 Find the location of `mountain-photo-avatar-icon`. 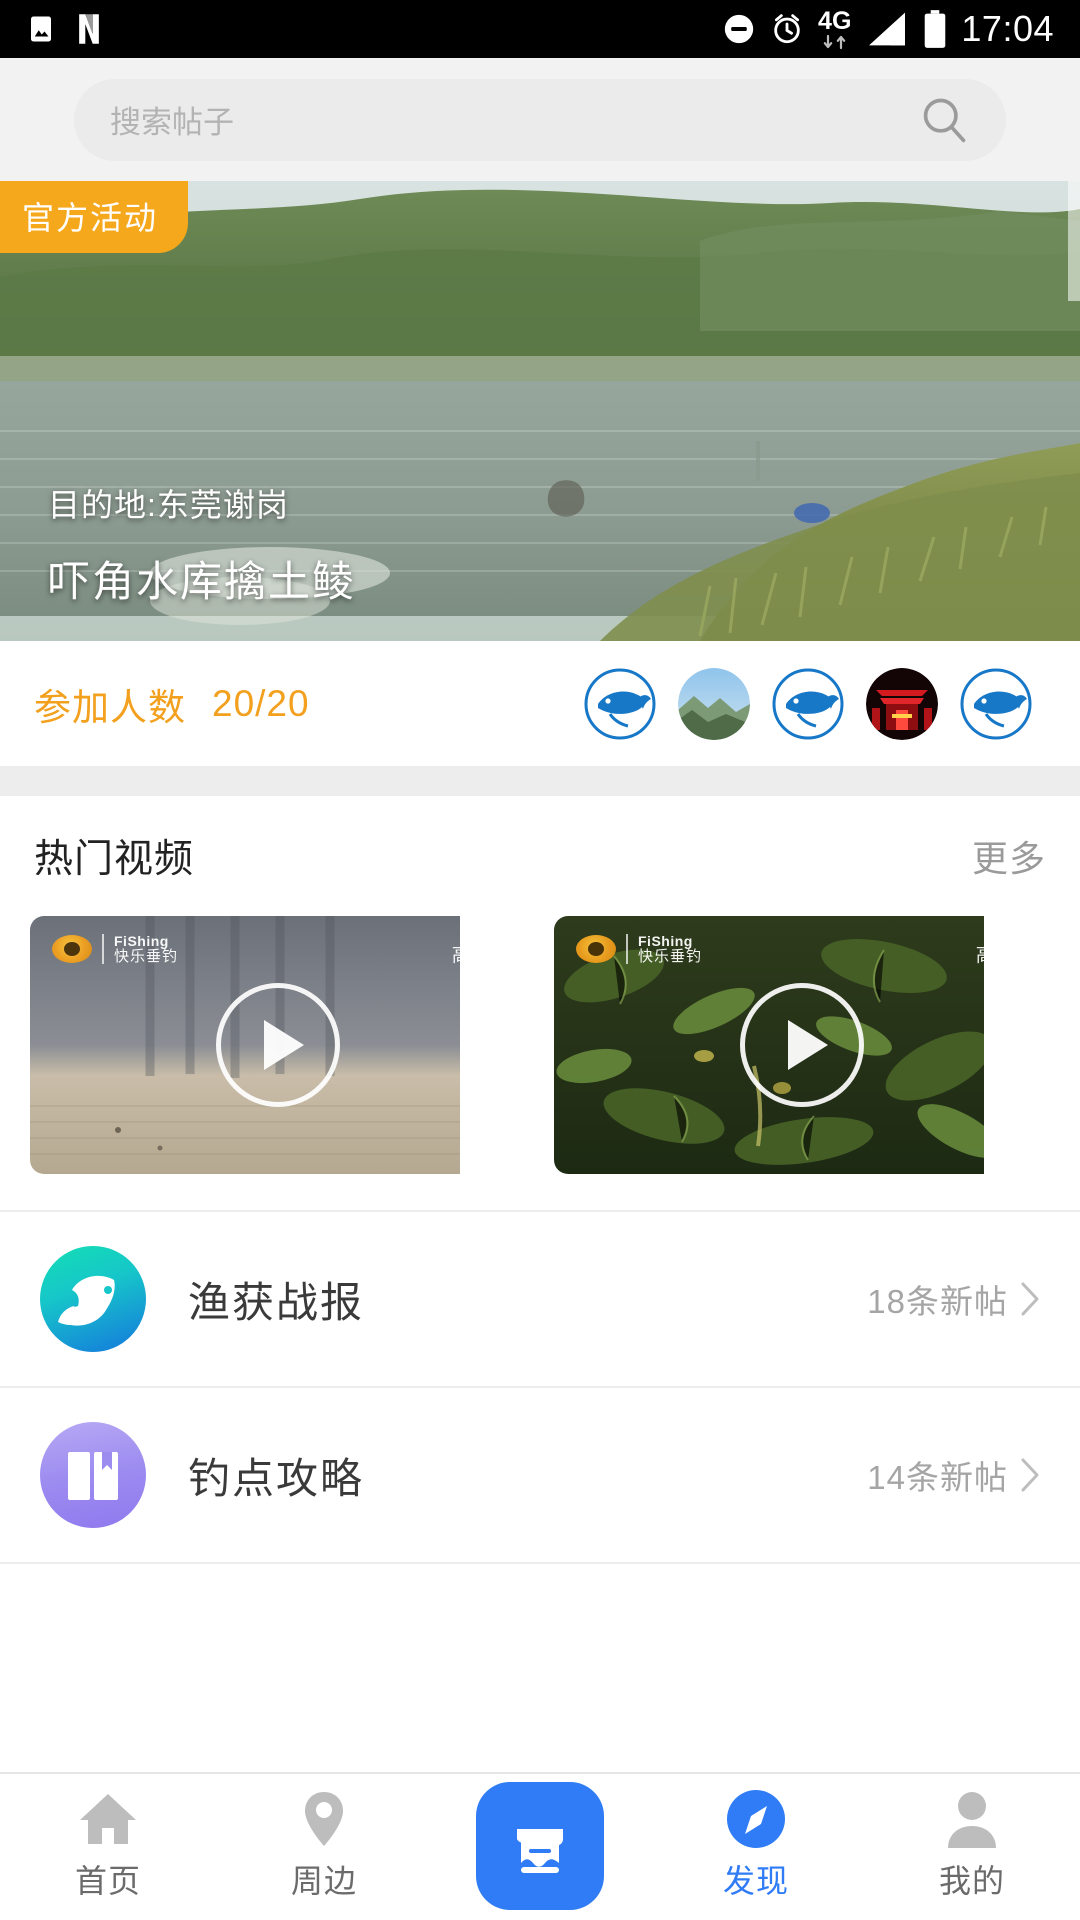

mountain-photo-avatar-icon is located at coordinates (714, 703).